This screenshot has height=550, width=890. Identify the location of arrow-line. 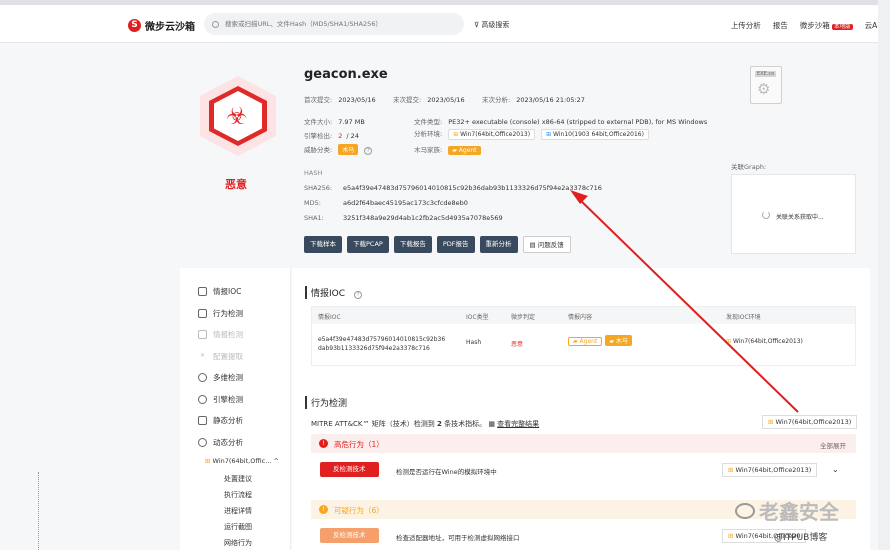
(688, 305).